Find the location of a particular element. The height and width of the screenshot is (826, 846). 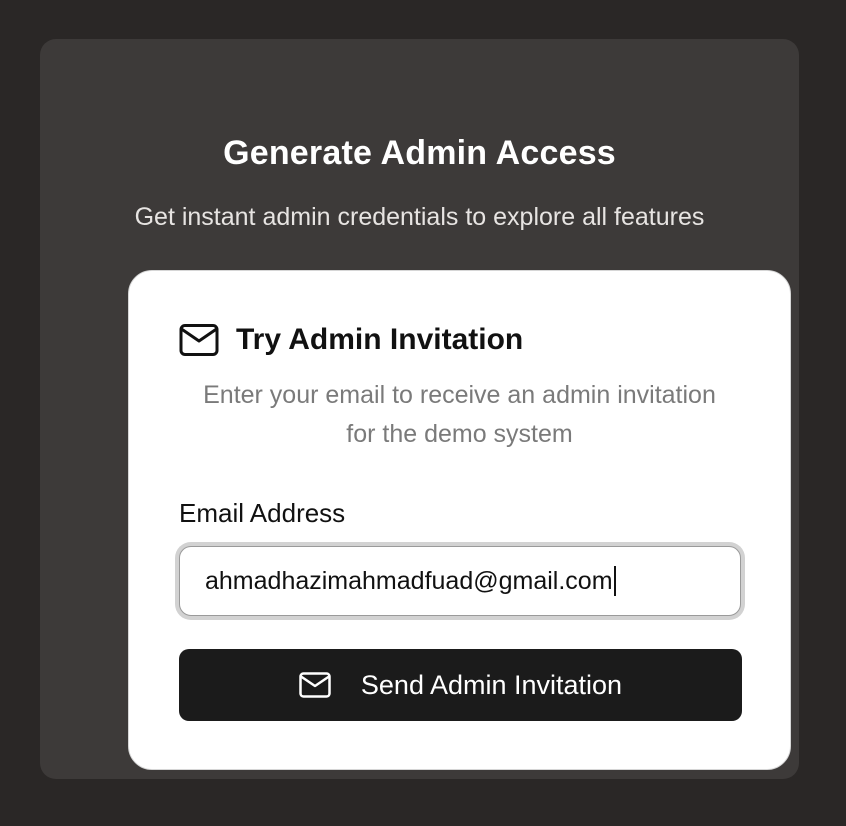

page-title: Generate Admin Access is located at coordinates (419, 153).